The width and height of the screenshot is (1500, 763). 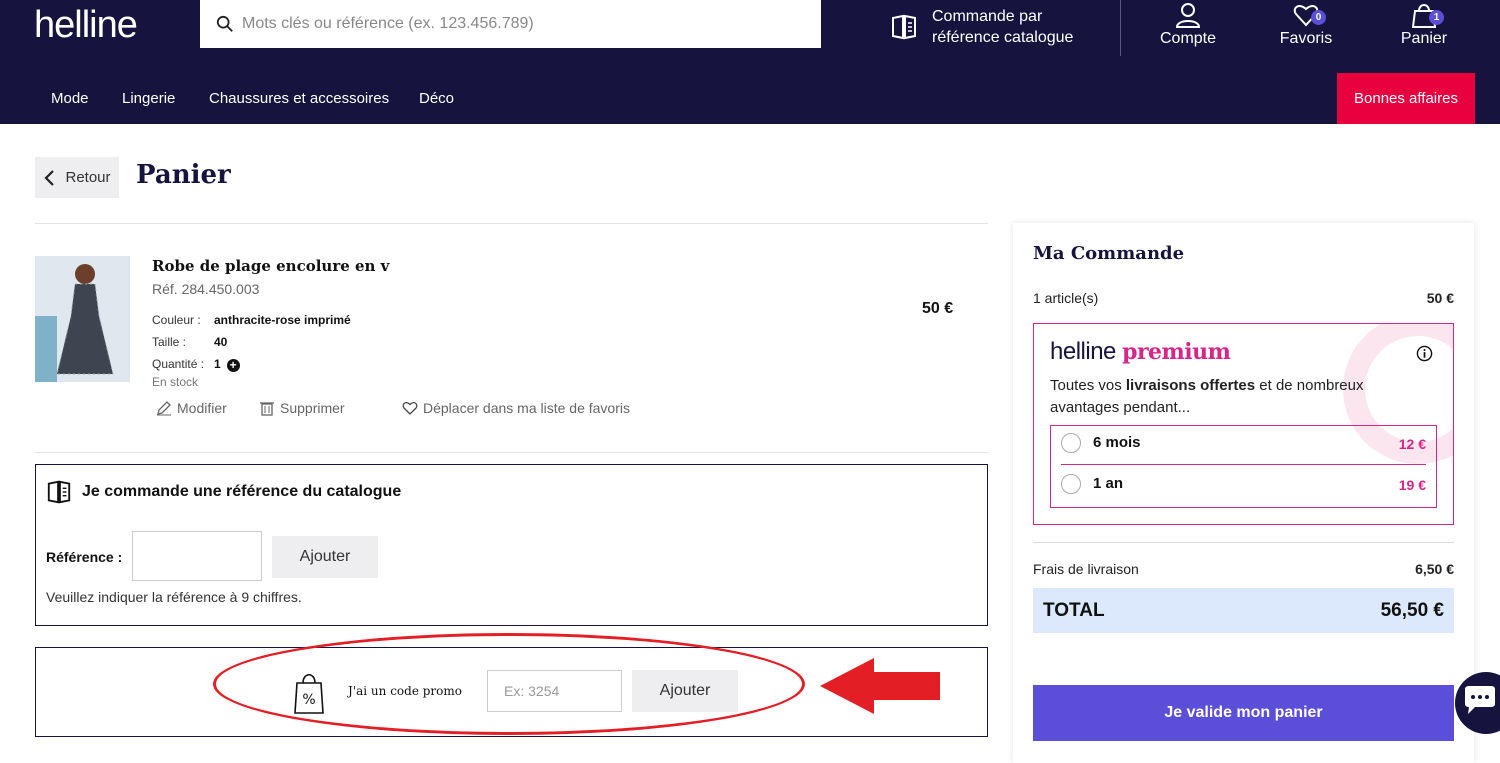 What do you see at coordinates (880, 686) in the screenshot?
I see `annotation-arrow` at bounding box center [880, 686].